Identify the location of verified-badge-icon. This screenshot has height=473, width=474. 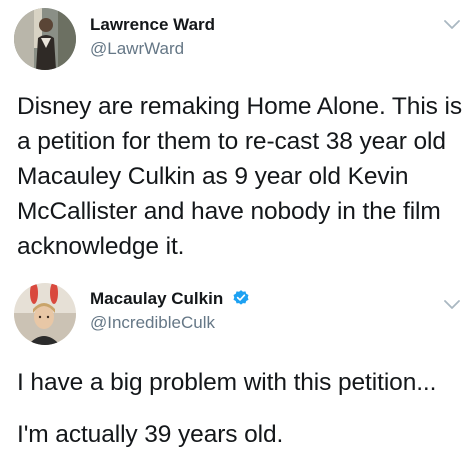
(241, 297).